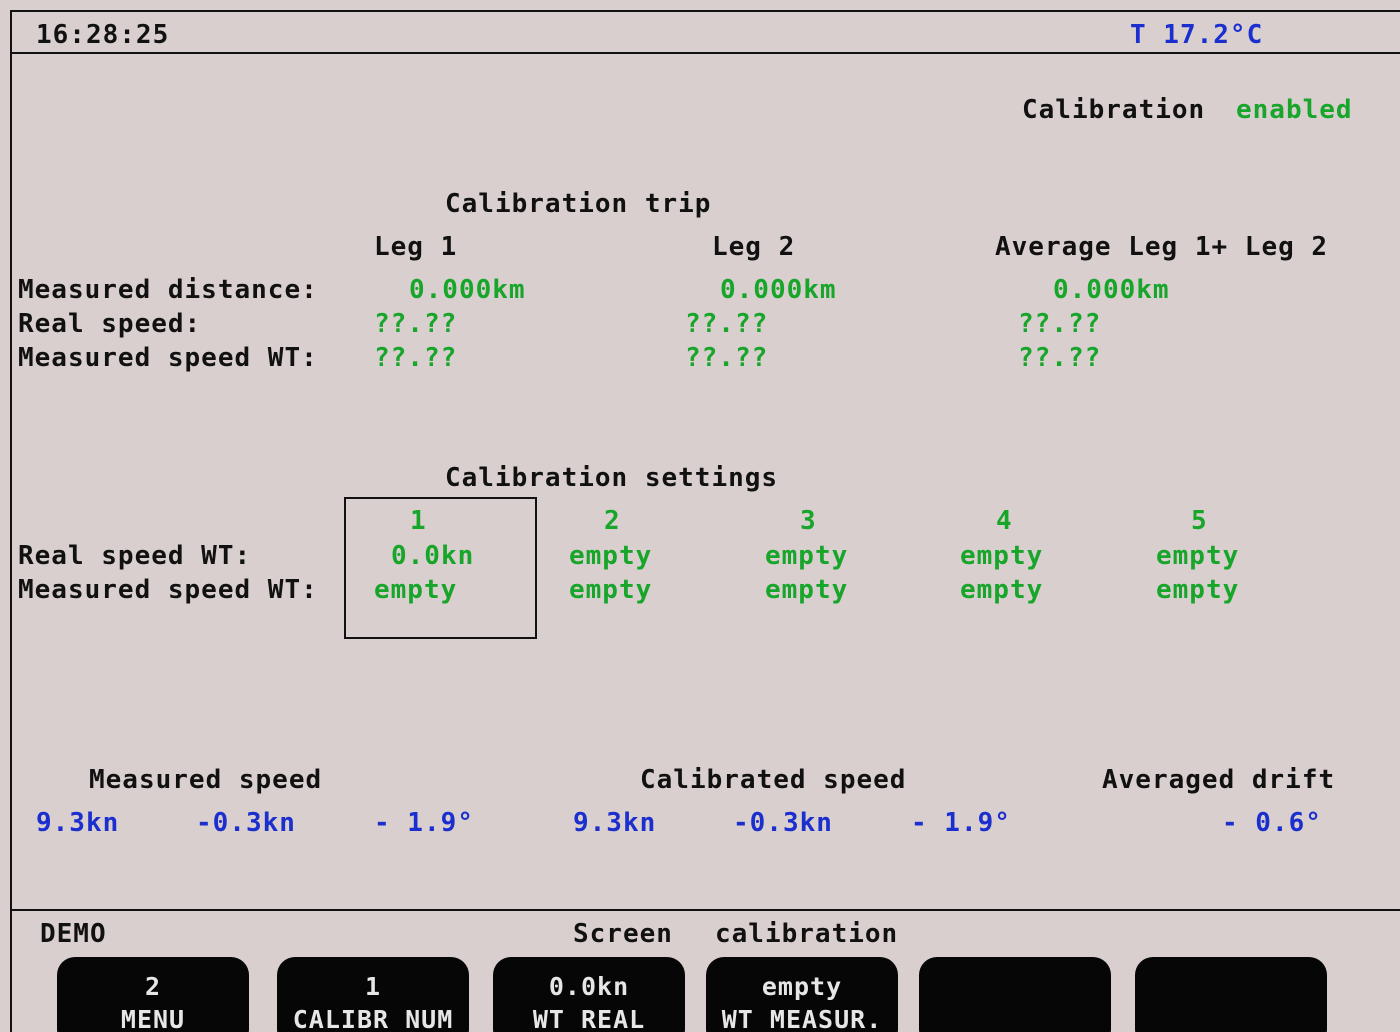 The image size is (1400, 1032). What do you see at coordinates (1002, 590) in the screenshot?
I see `settings-measured-speed-4: empty` at bounding box center [1002, 590].